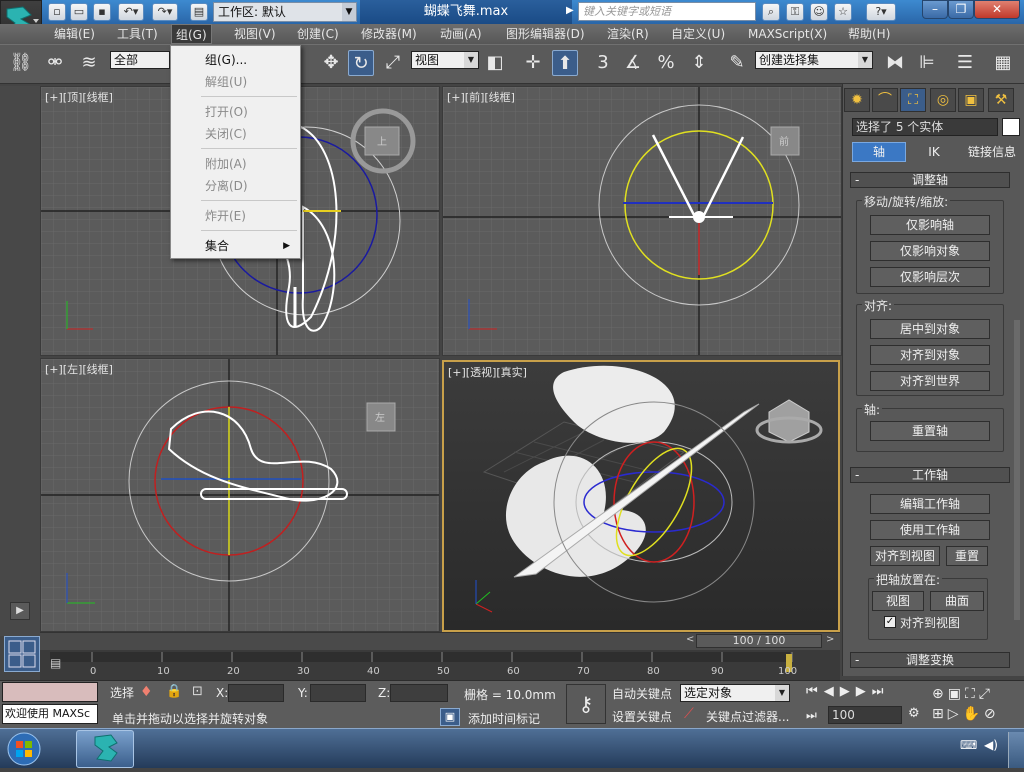  Describe the element at coordinates (79, 12) in the screenshot. I see `open-file-icon: ▭` at that location.